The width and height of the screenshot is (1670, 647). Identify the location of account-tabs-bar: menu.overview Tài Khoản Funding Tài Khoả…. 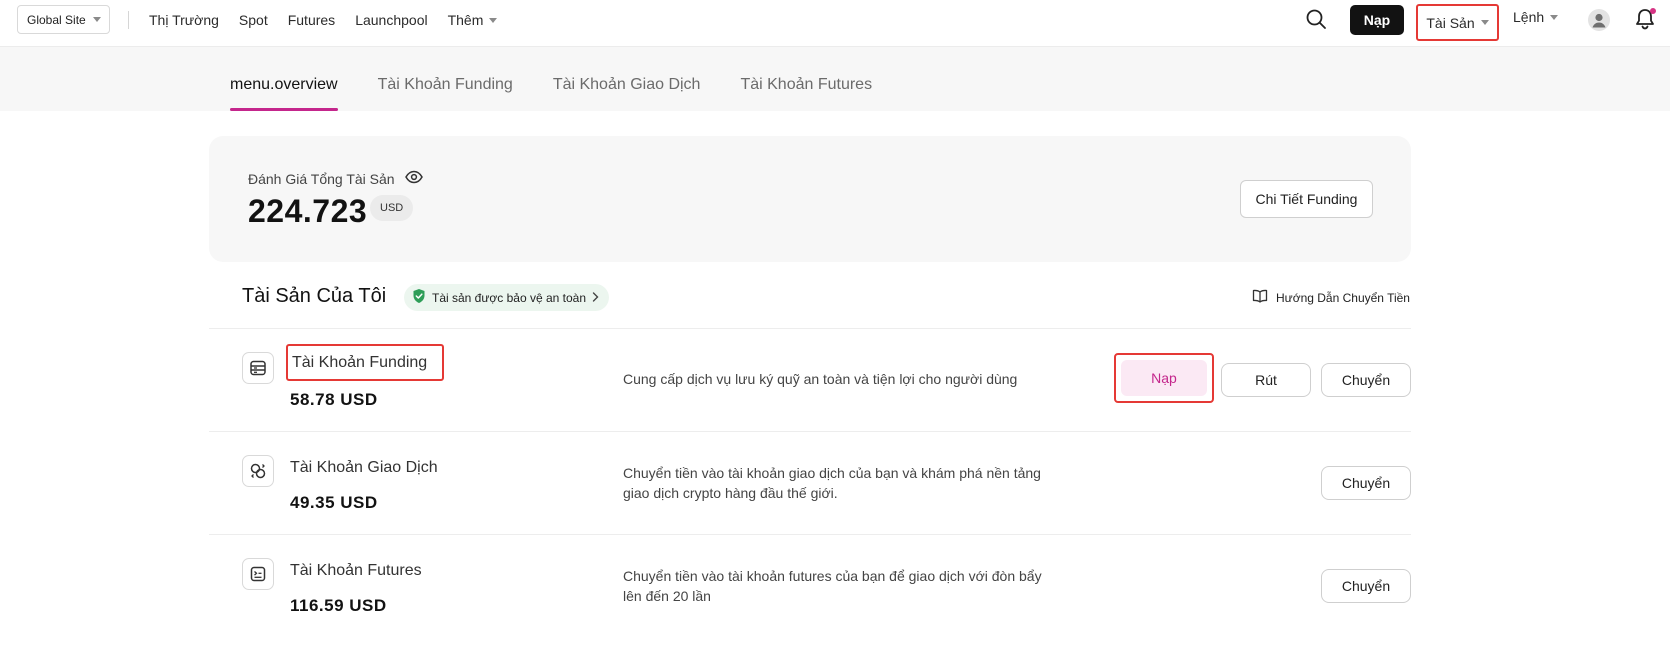
(835, 79).